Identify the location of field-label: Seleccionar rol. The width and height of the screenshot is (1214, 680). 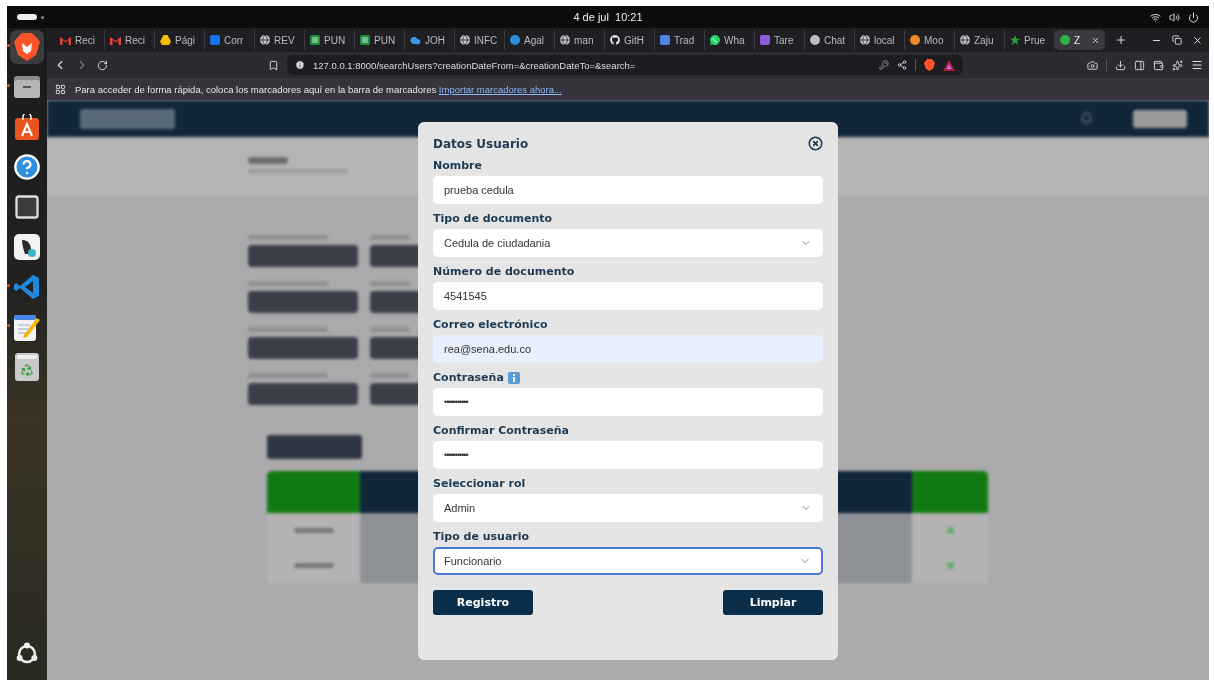
(480, 483).